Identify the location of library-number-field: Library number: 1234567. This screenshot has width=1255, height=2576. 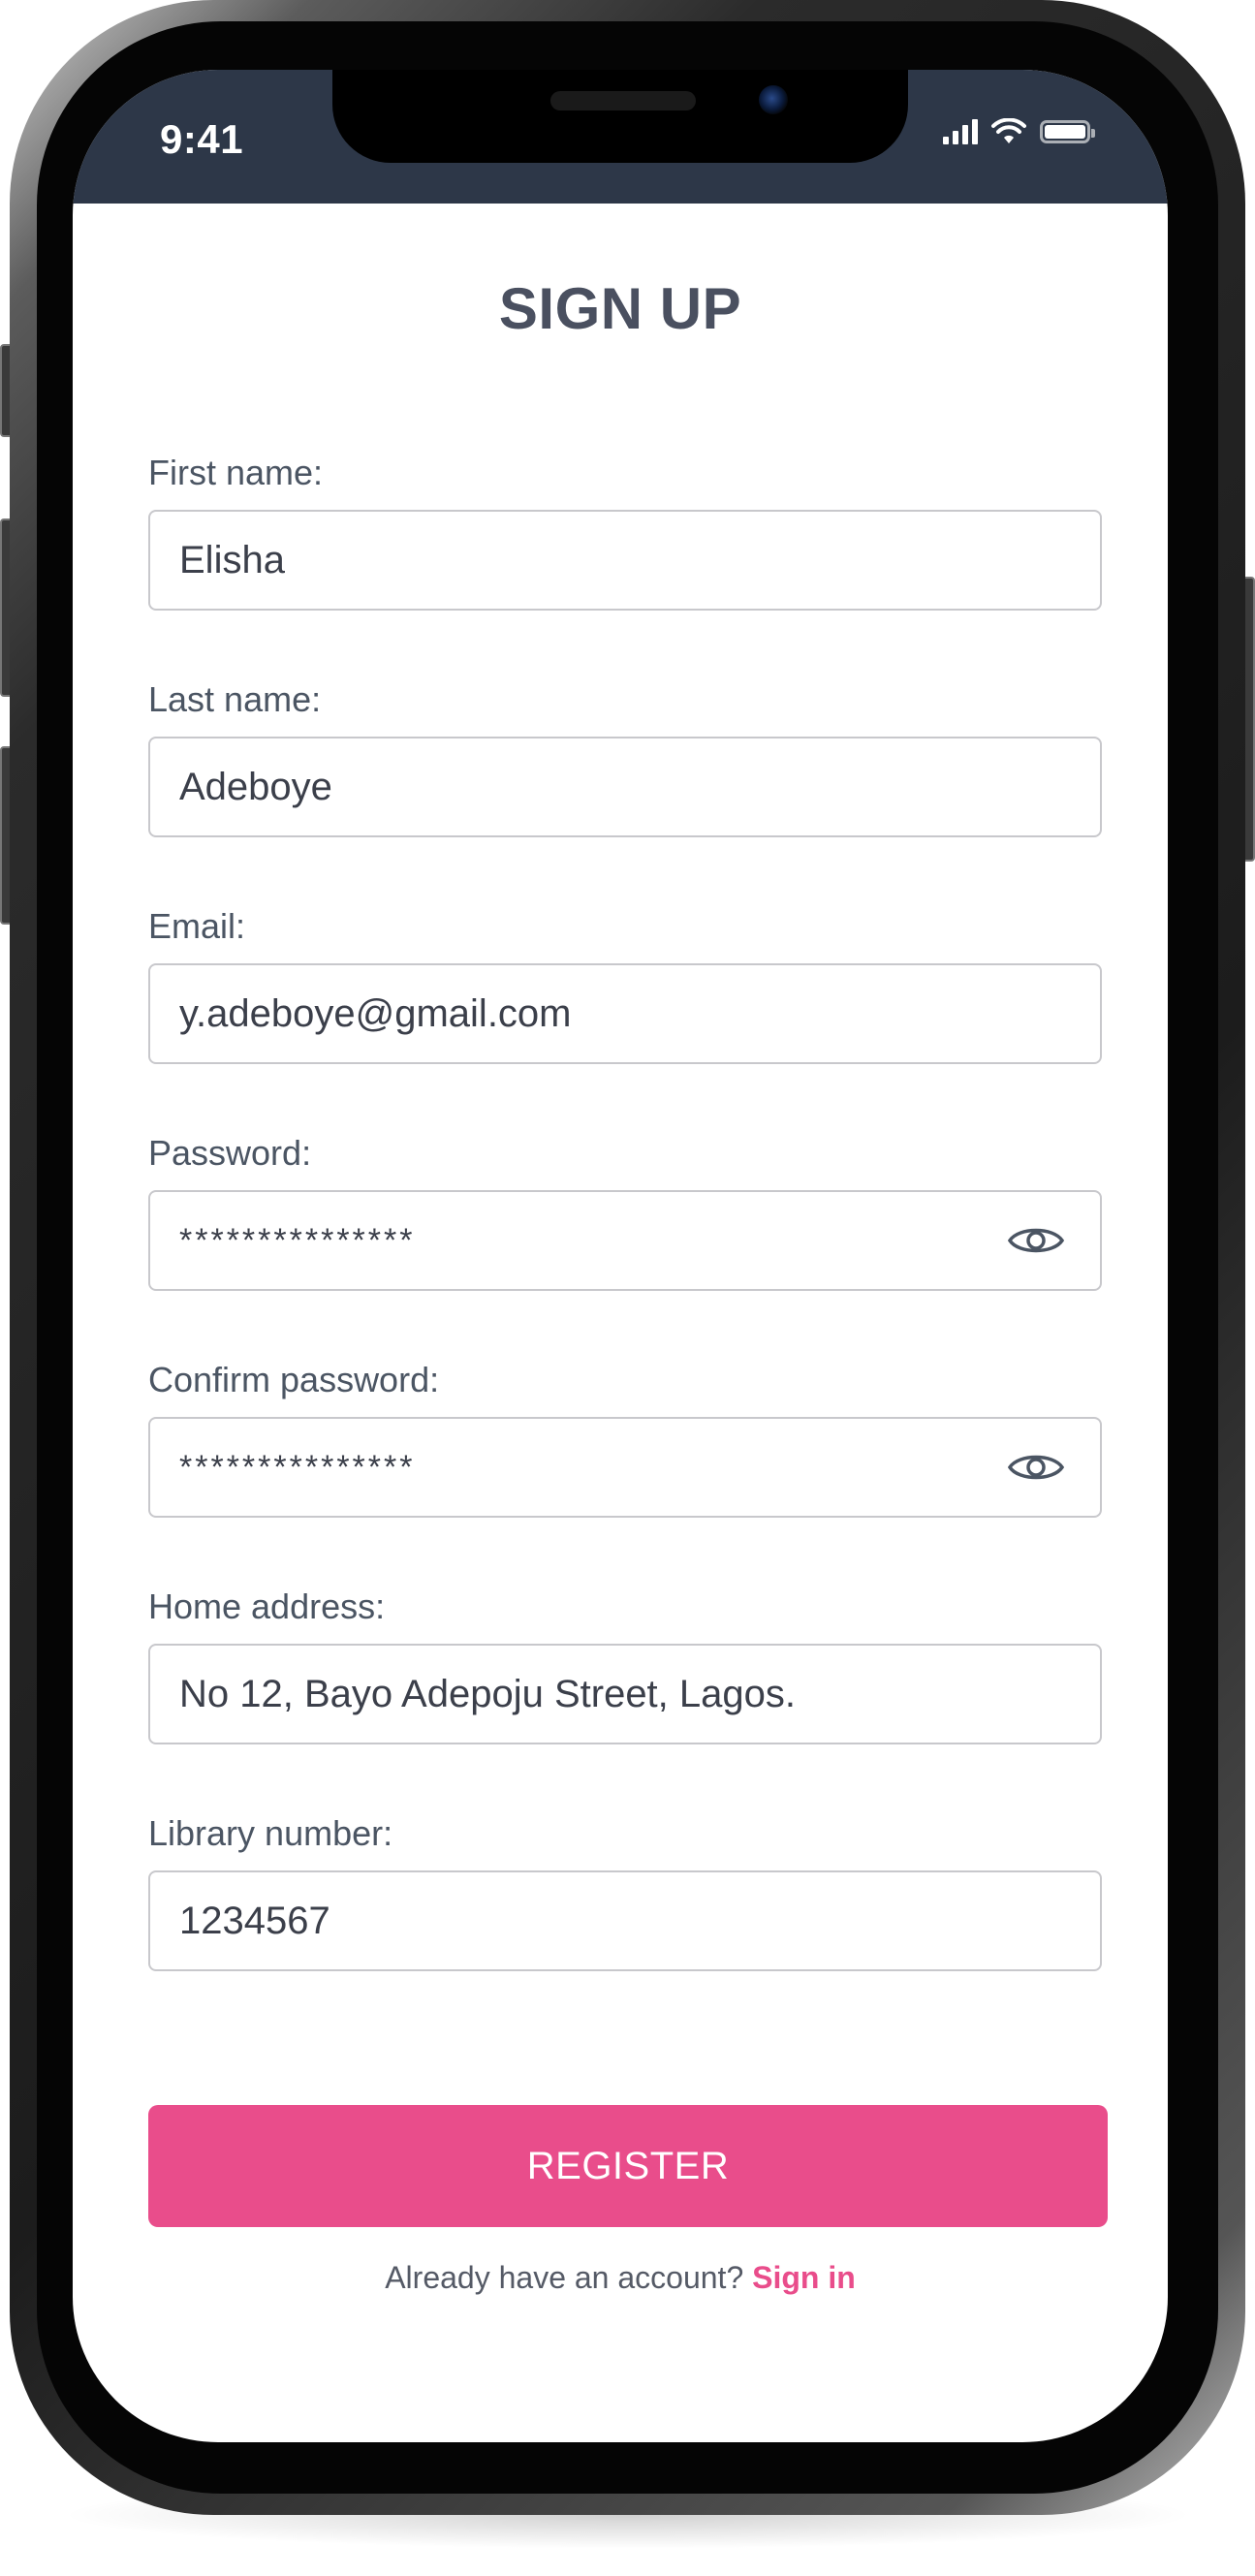
(625, 1890).